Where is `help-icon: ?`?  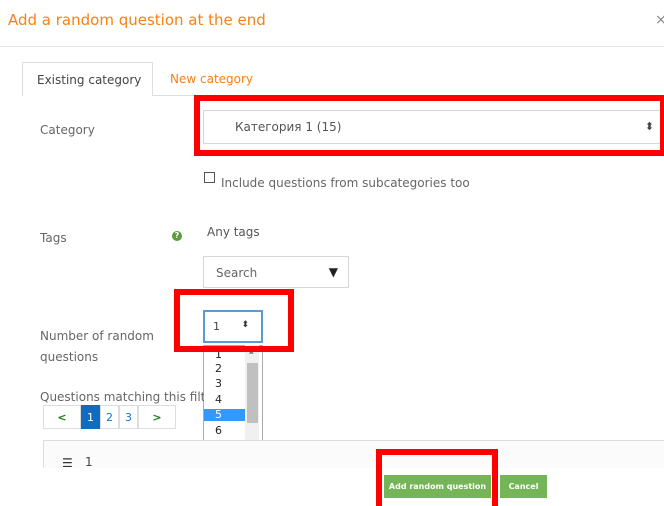
help-icon: ? is located at coordinates (177, 236).